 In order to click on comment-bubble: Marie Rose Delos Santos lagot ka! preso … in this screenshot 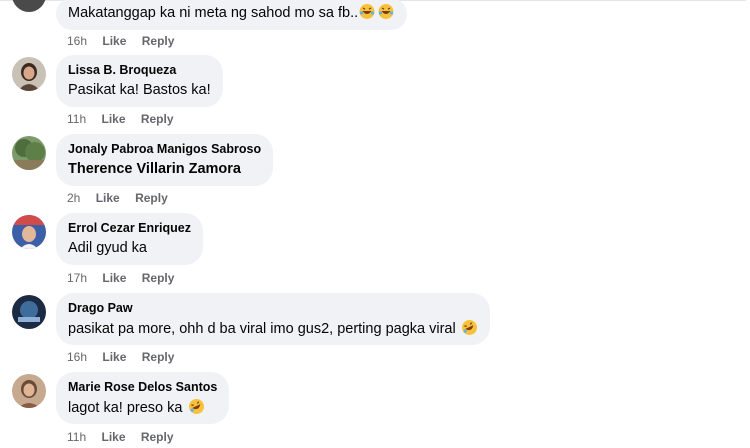, I will do `click(143, 398)`.